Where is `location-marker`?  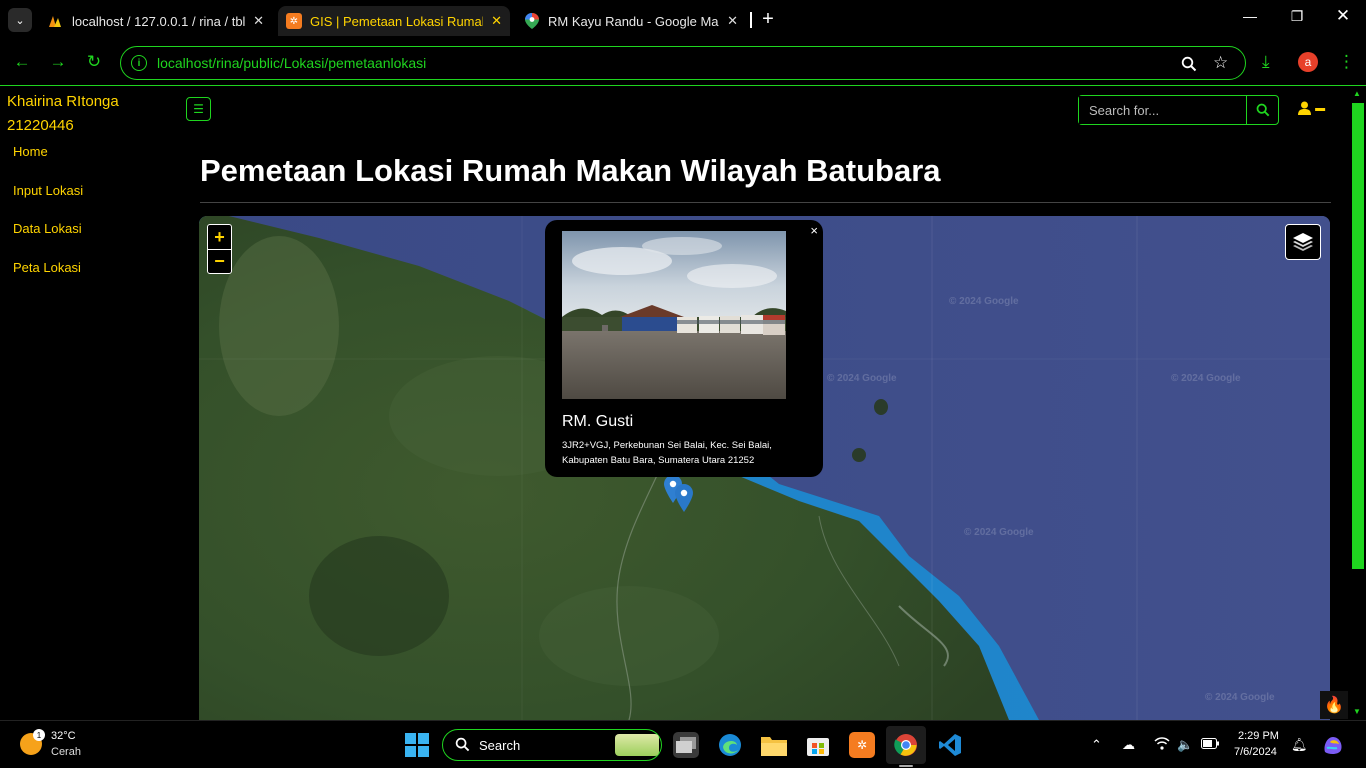
location-marker is located at coordinates (684, 500).